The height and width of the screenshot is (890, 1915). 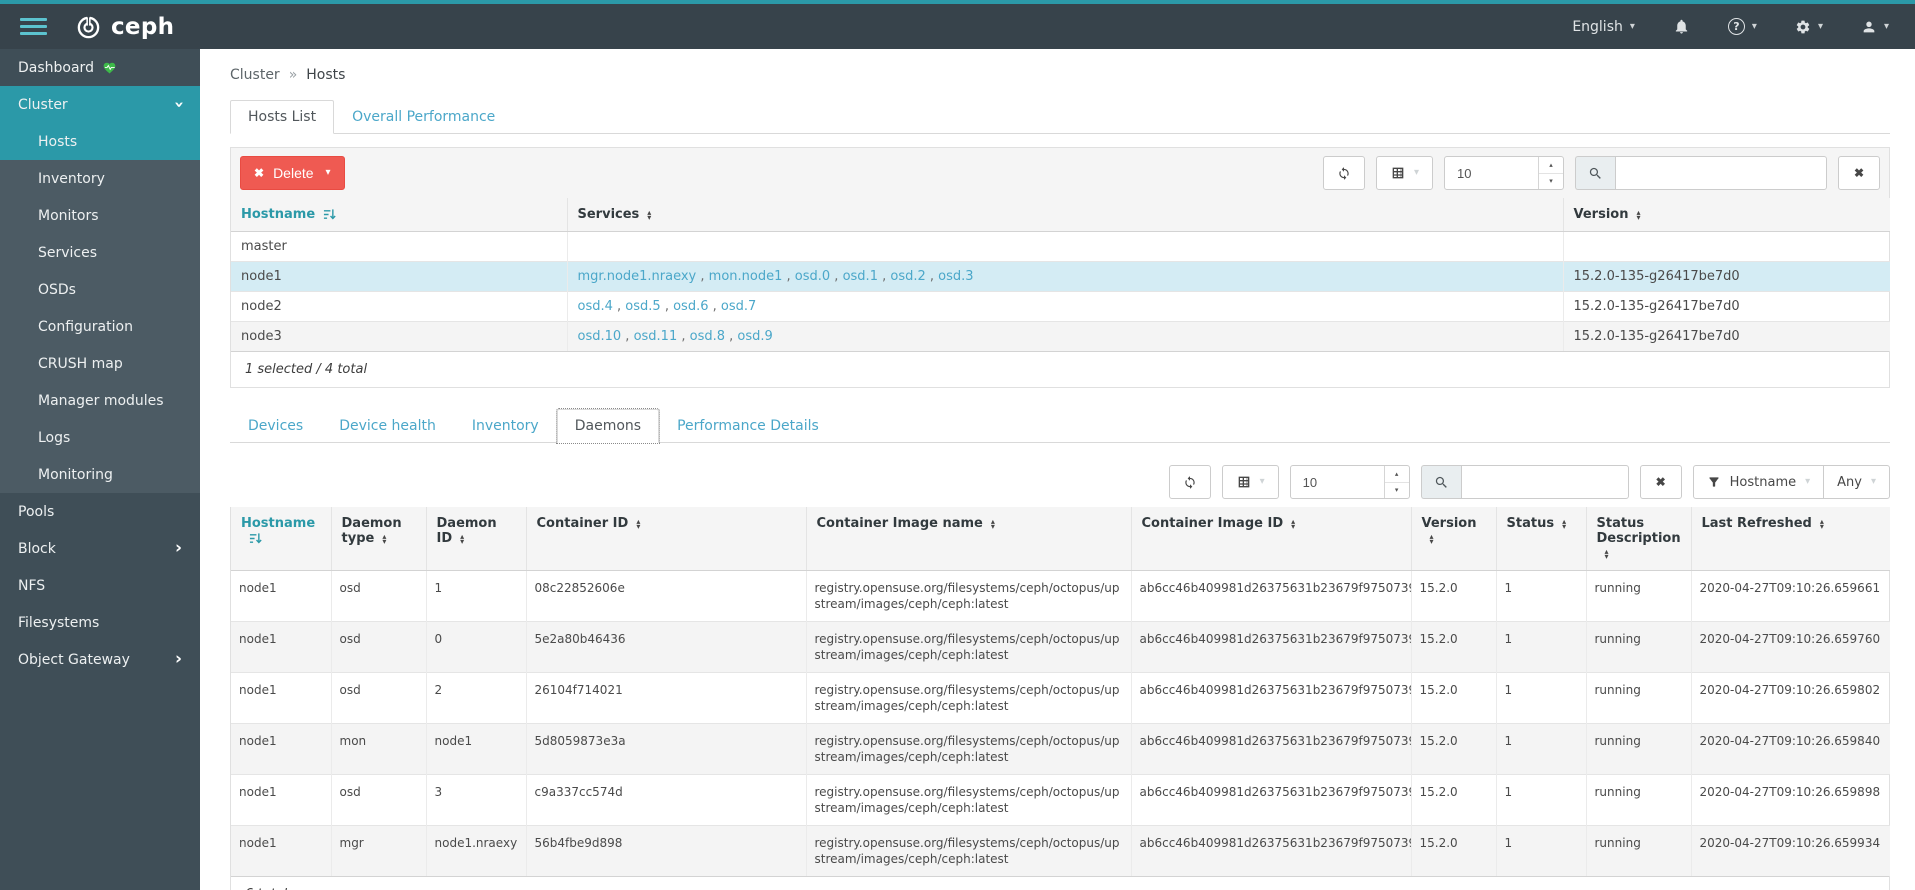 What do you see at coordinates (100, 289) in the screenshot?
I see `sidebar-item-osds: OSDs` at bounding box center [100, 289].